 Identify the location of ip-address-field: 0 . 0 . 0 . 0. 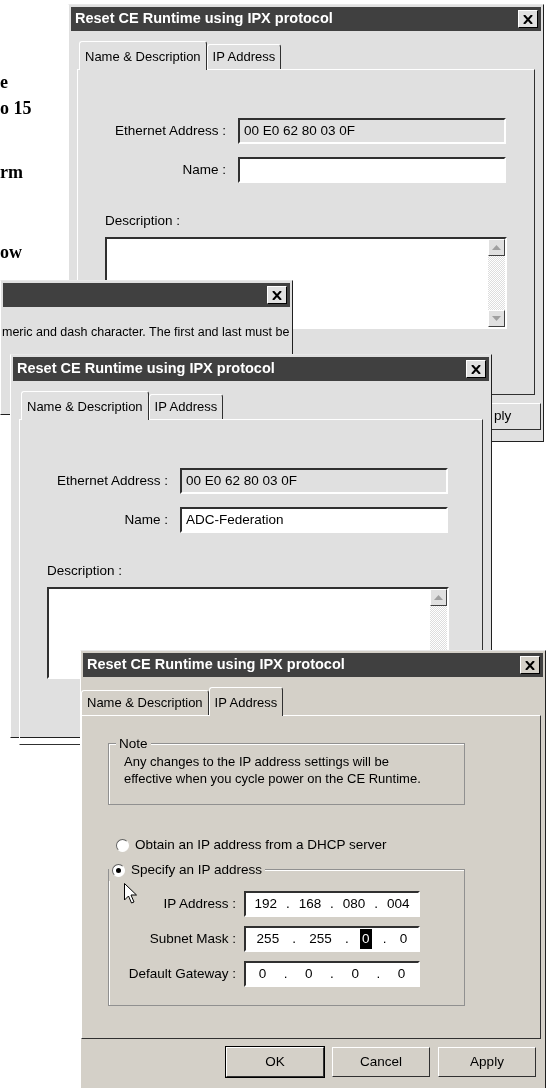
(332, 974).